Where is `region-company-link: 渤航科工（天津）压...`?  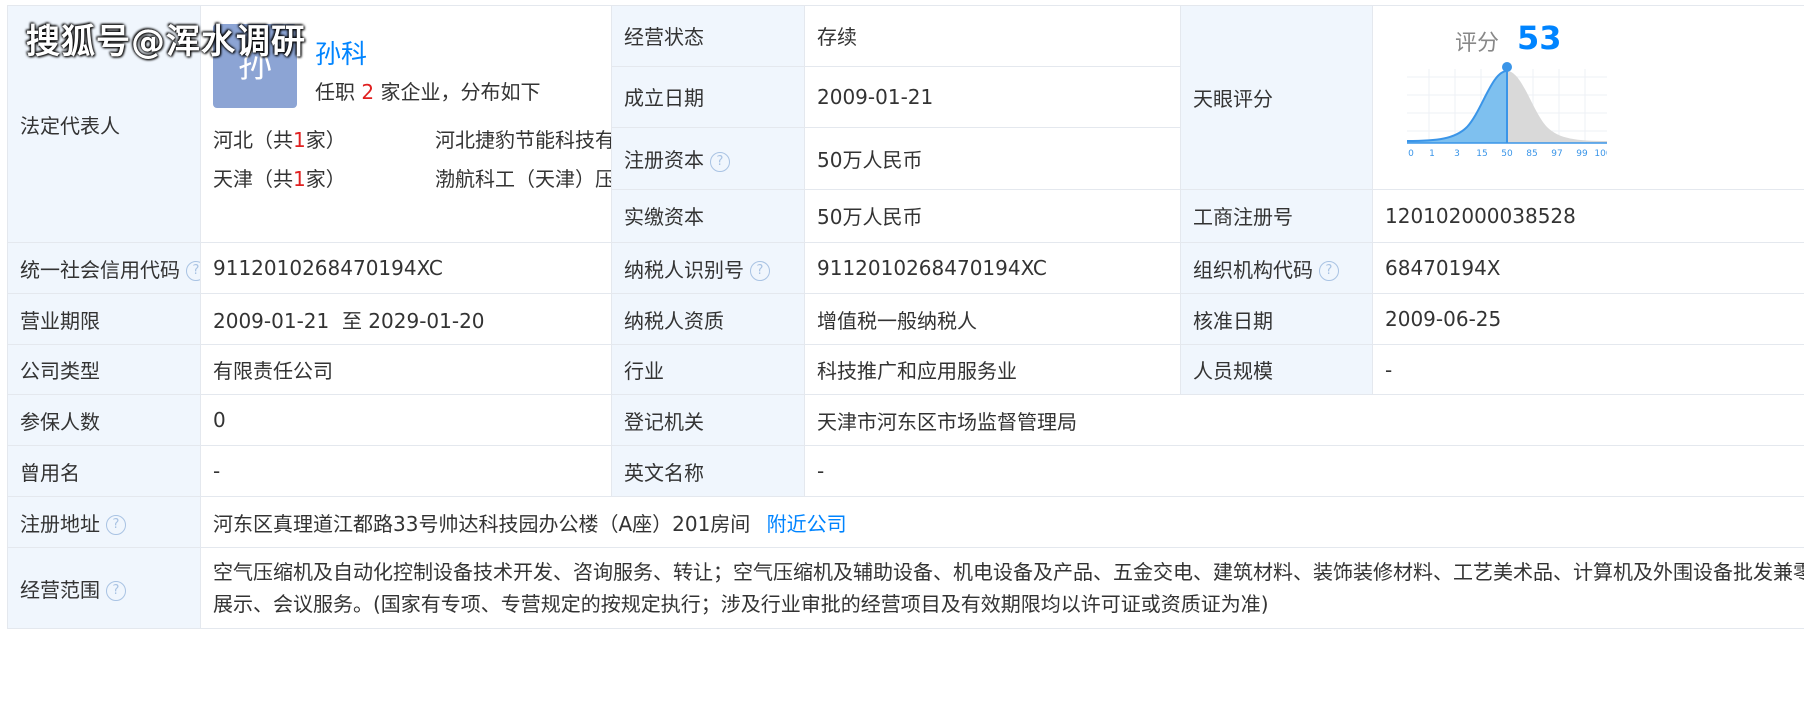 region-company-link: 渤航科工（天津）压... is located at coordinates (523, 177).